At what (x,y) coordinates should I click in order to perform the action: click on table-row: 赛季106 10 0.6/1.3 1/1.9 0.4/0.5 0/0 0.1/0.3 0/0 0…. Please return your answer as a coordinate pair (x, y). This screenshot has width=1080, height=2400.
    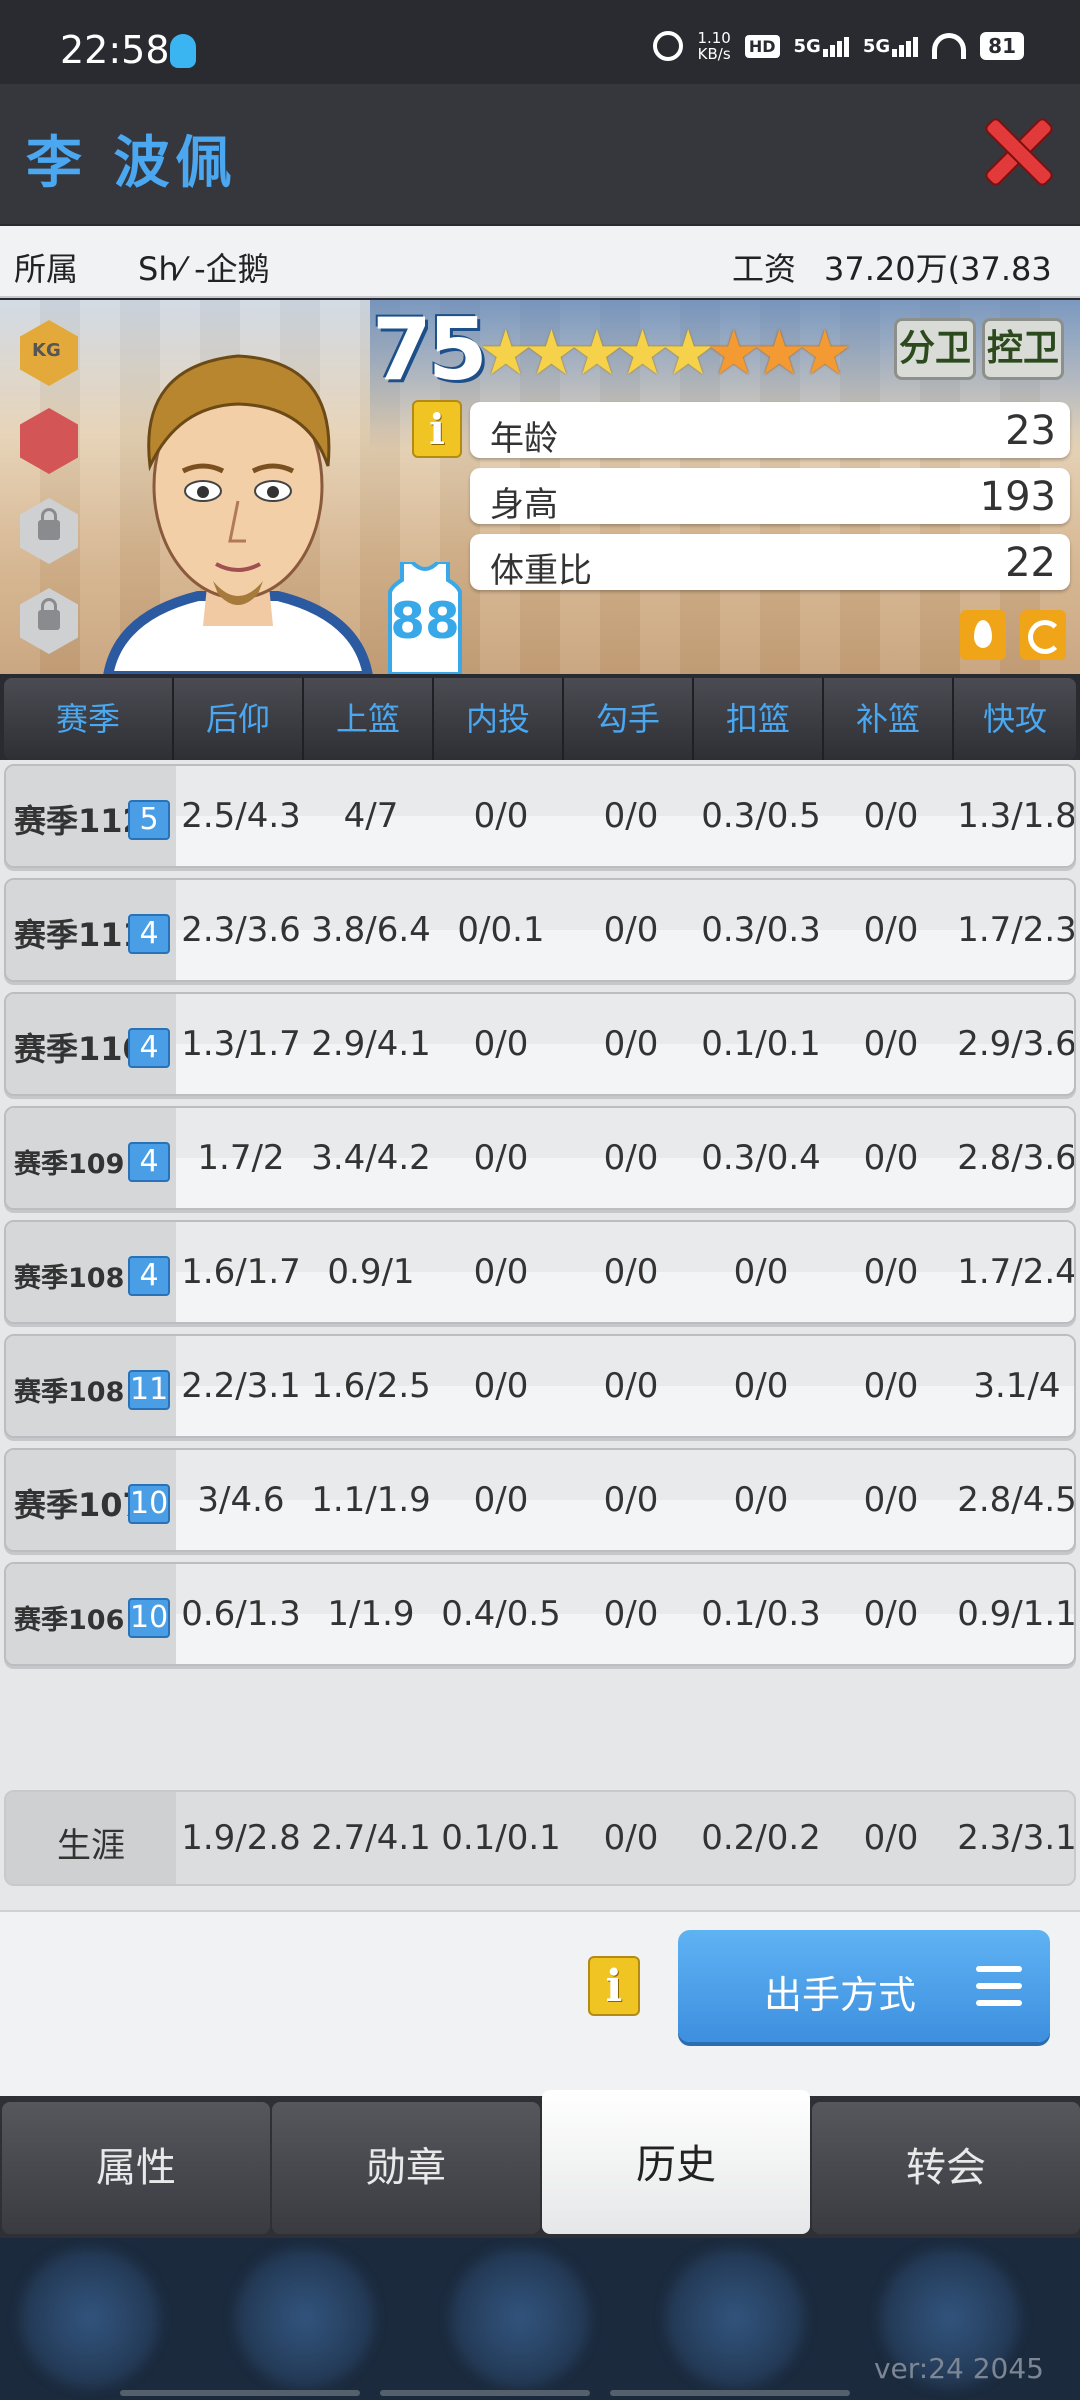
    Looking at the image, I should click on (540, 1614).